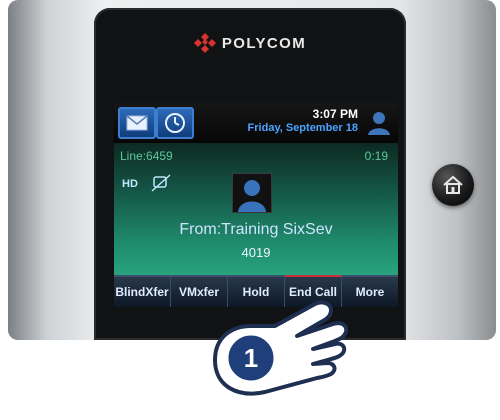 The height and width of the screenshot is (420, 500). I want to click on envelope-icon, so click(137, 123).